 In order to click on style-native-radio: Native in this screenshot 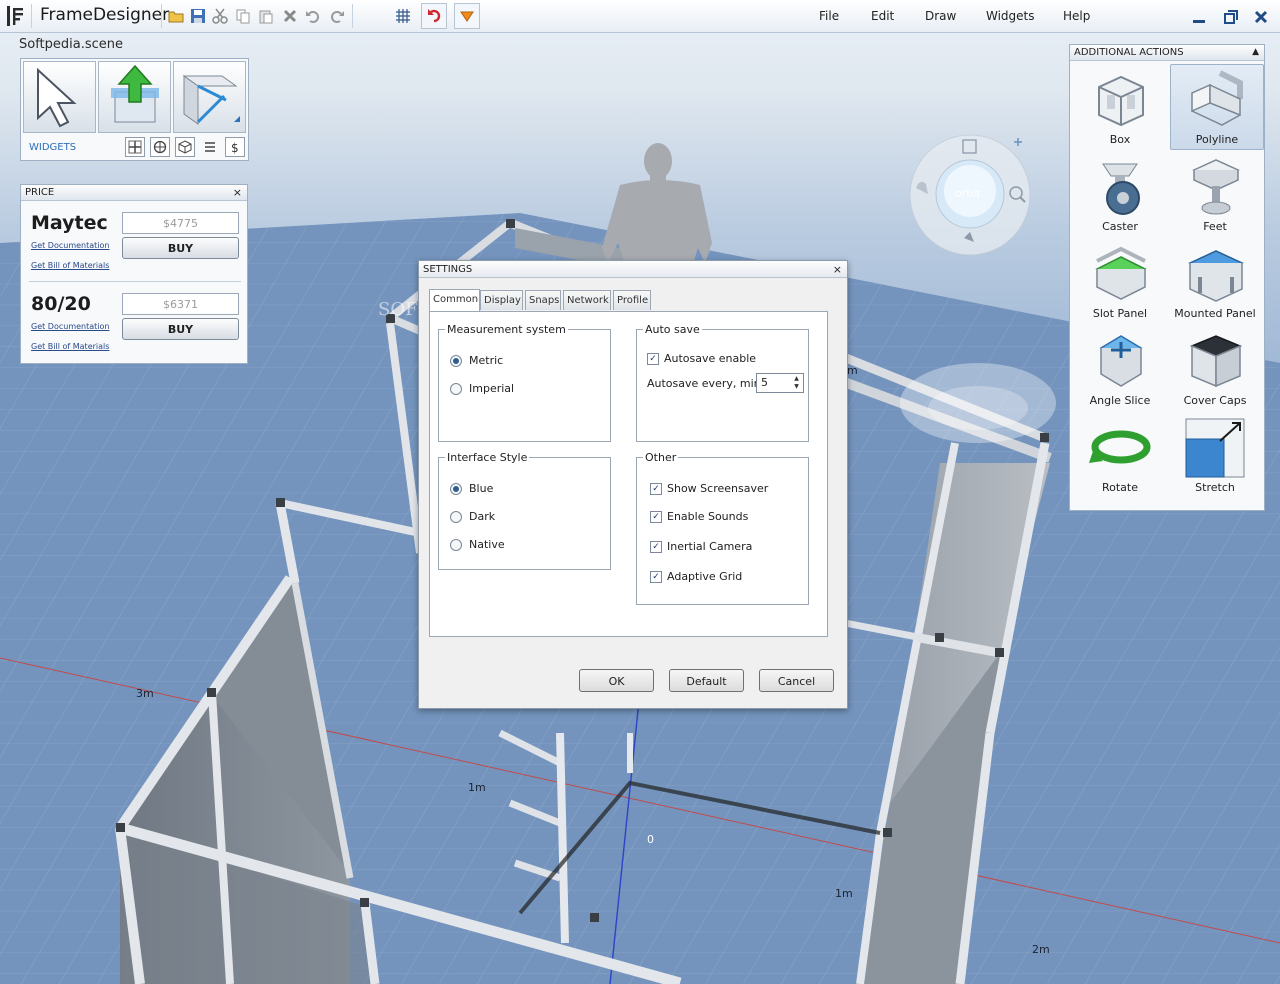, I will do `click(477, 544)`.